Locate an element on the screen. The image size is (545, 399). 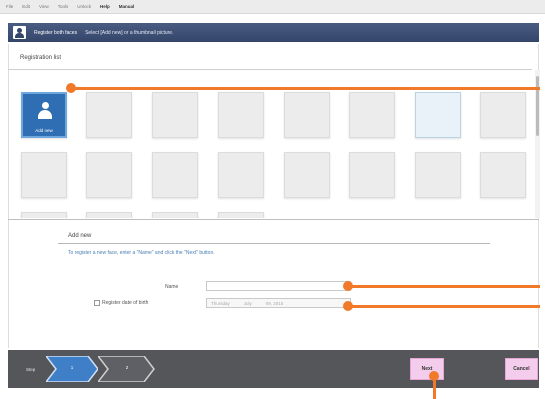
add-new-underline is located at coordinates (274, 243).